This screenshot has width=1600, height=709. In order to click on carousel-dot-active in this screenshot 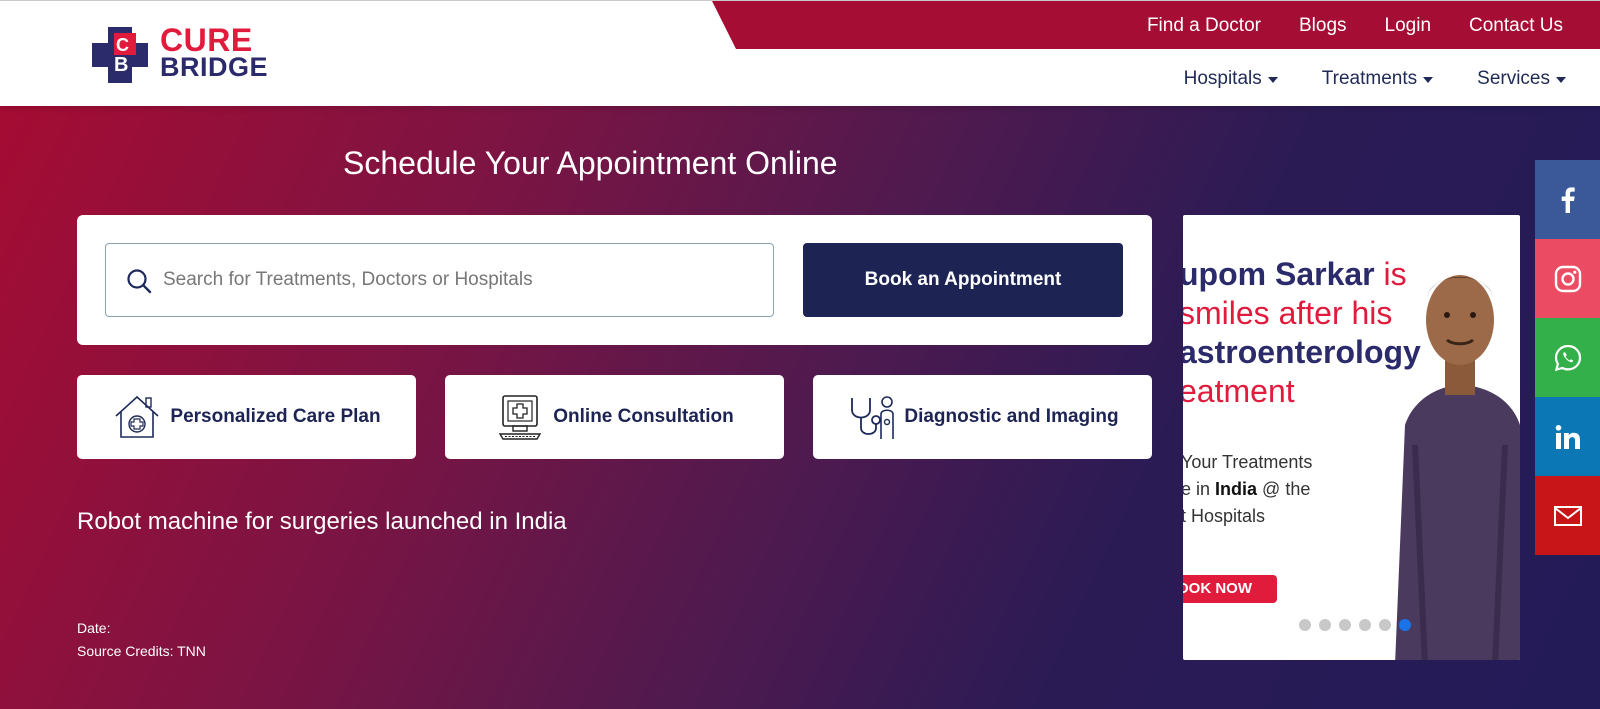, I will do `click(1405, 625)`.